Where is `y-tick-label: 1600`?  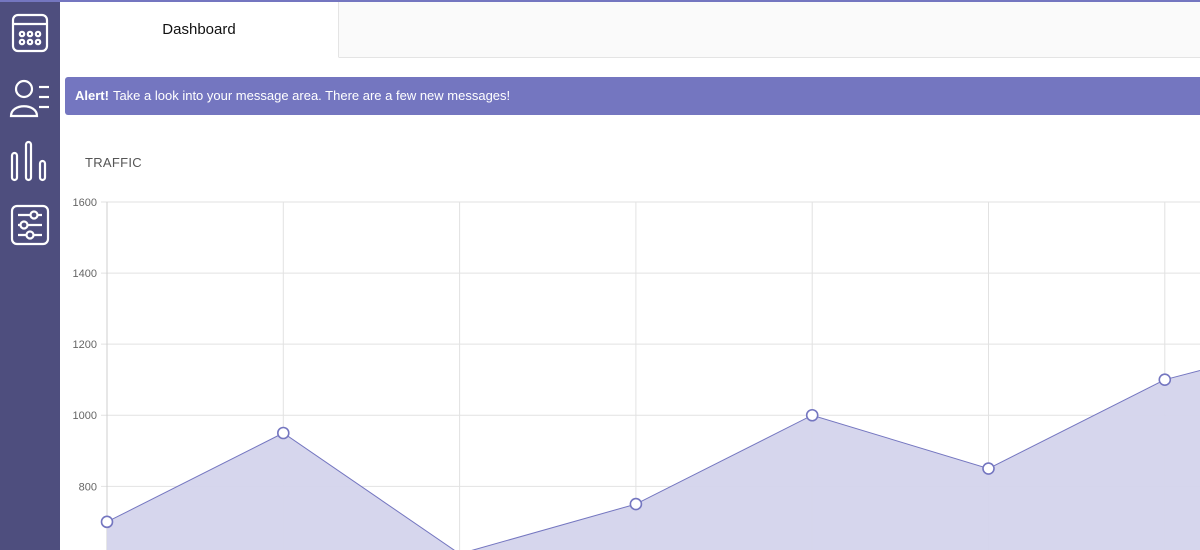
y-tick-label: 1600 is located at coordinates (85, 203).